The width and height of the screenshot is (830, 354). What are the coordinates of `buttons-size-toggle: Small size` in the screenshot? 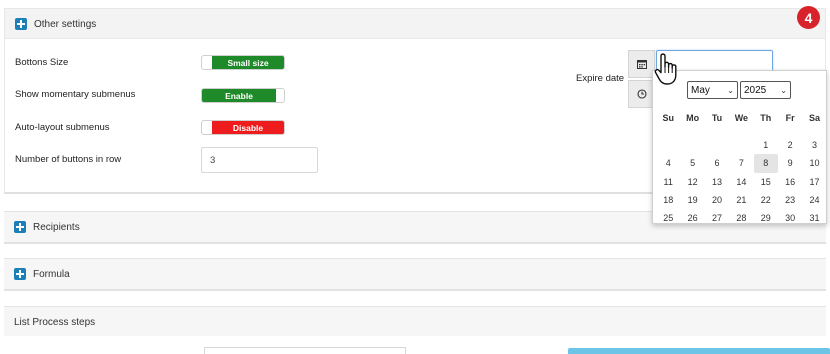 It's located at (243, 62).